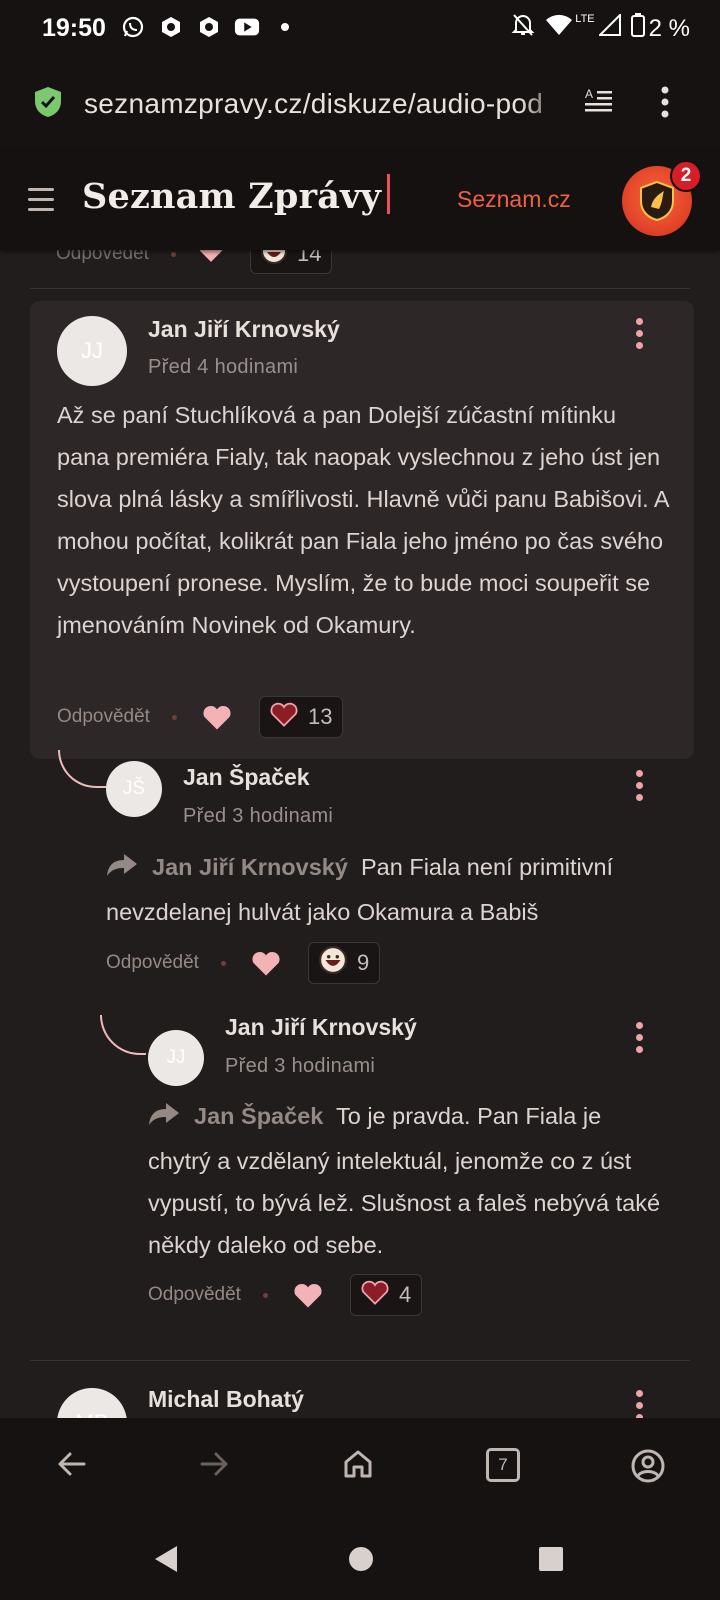 The width and height of the screenshot is (720, 1600). I want to click on notification-badge: 2, so click(686, 176).